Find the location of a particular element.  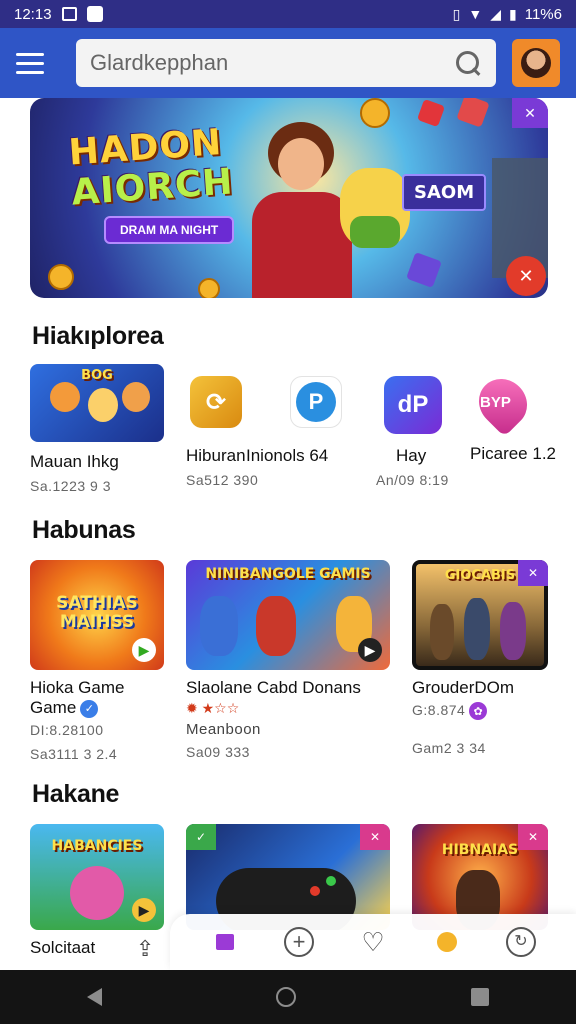

notification-icon is located at coordinates (69, 14).